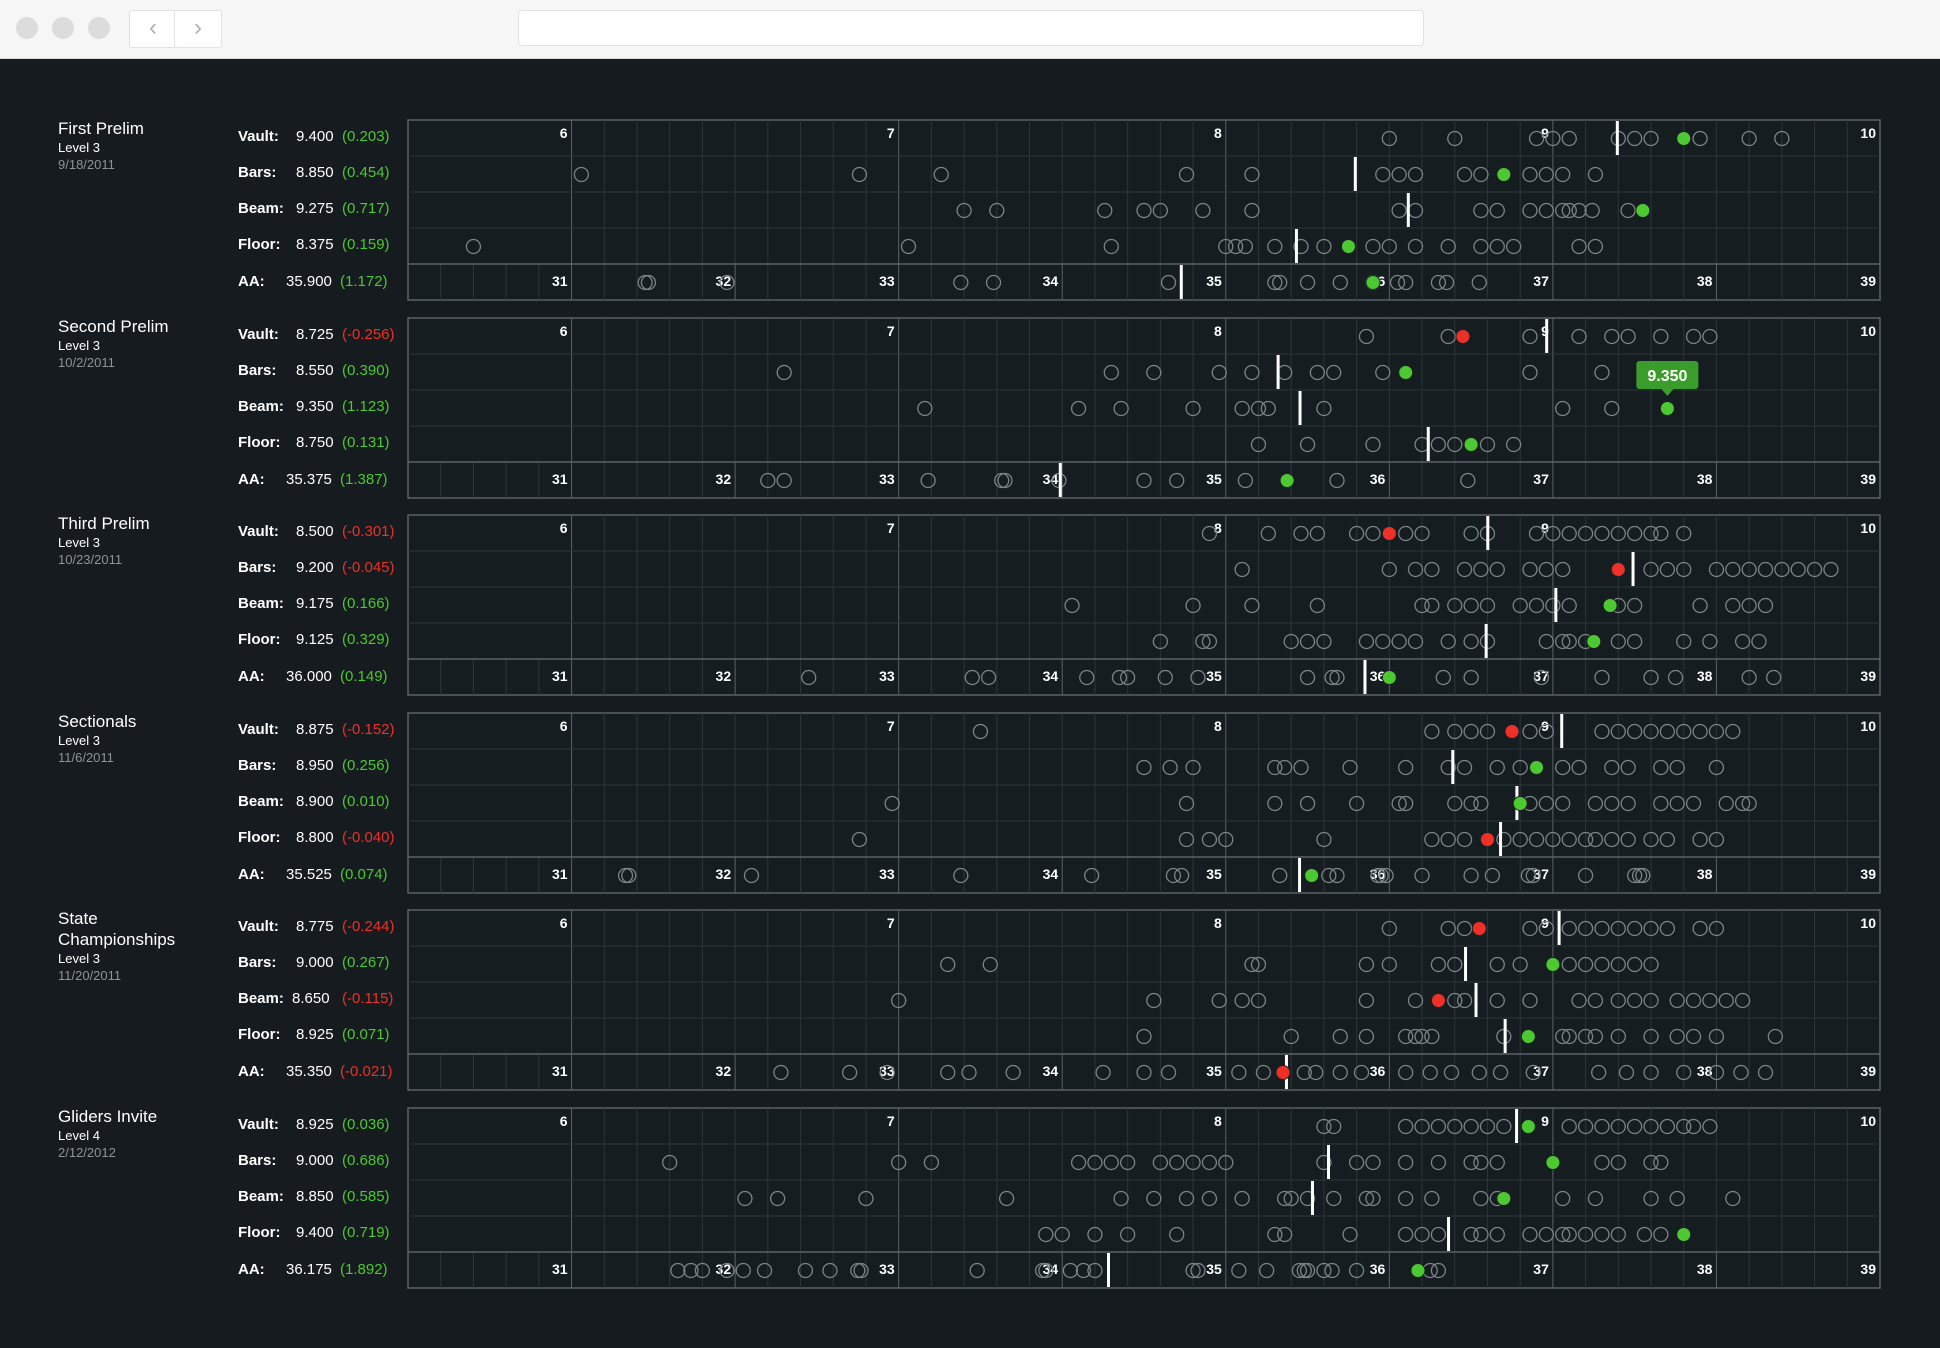 The height and width of the screenshot is (1348, 1940). I want to click on browser-toolbar: ‹ ›, so click(970, 29).